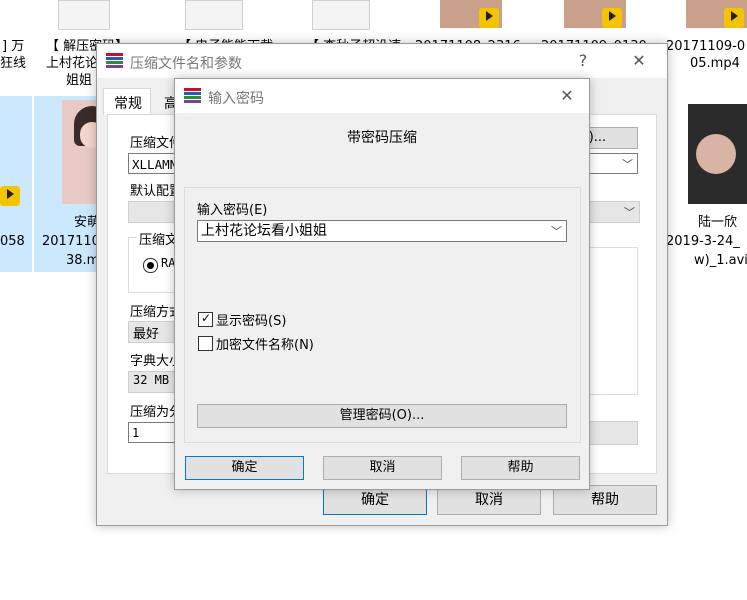  What do you see at coordinates (489, 500) in the screenshot?
I see `archive-cancel-label: 取消` at bounding box center [489, 500].